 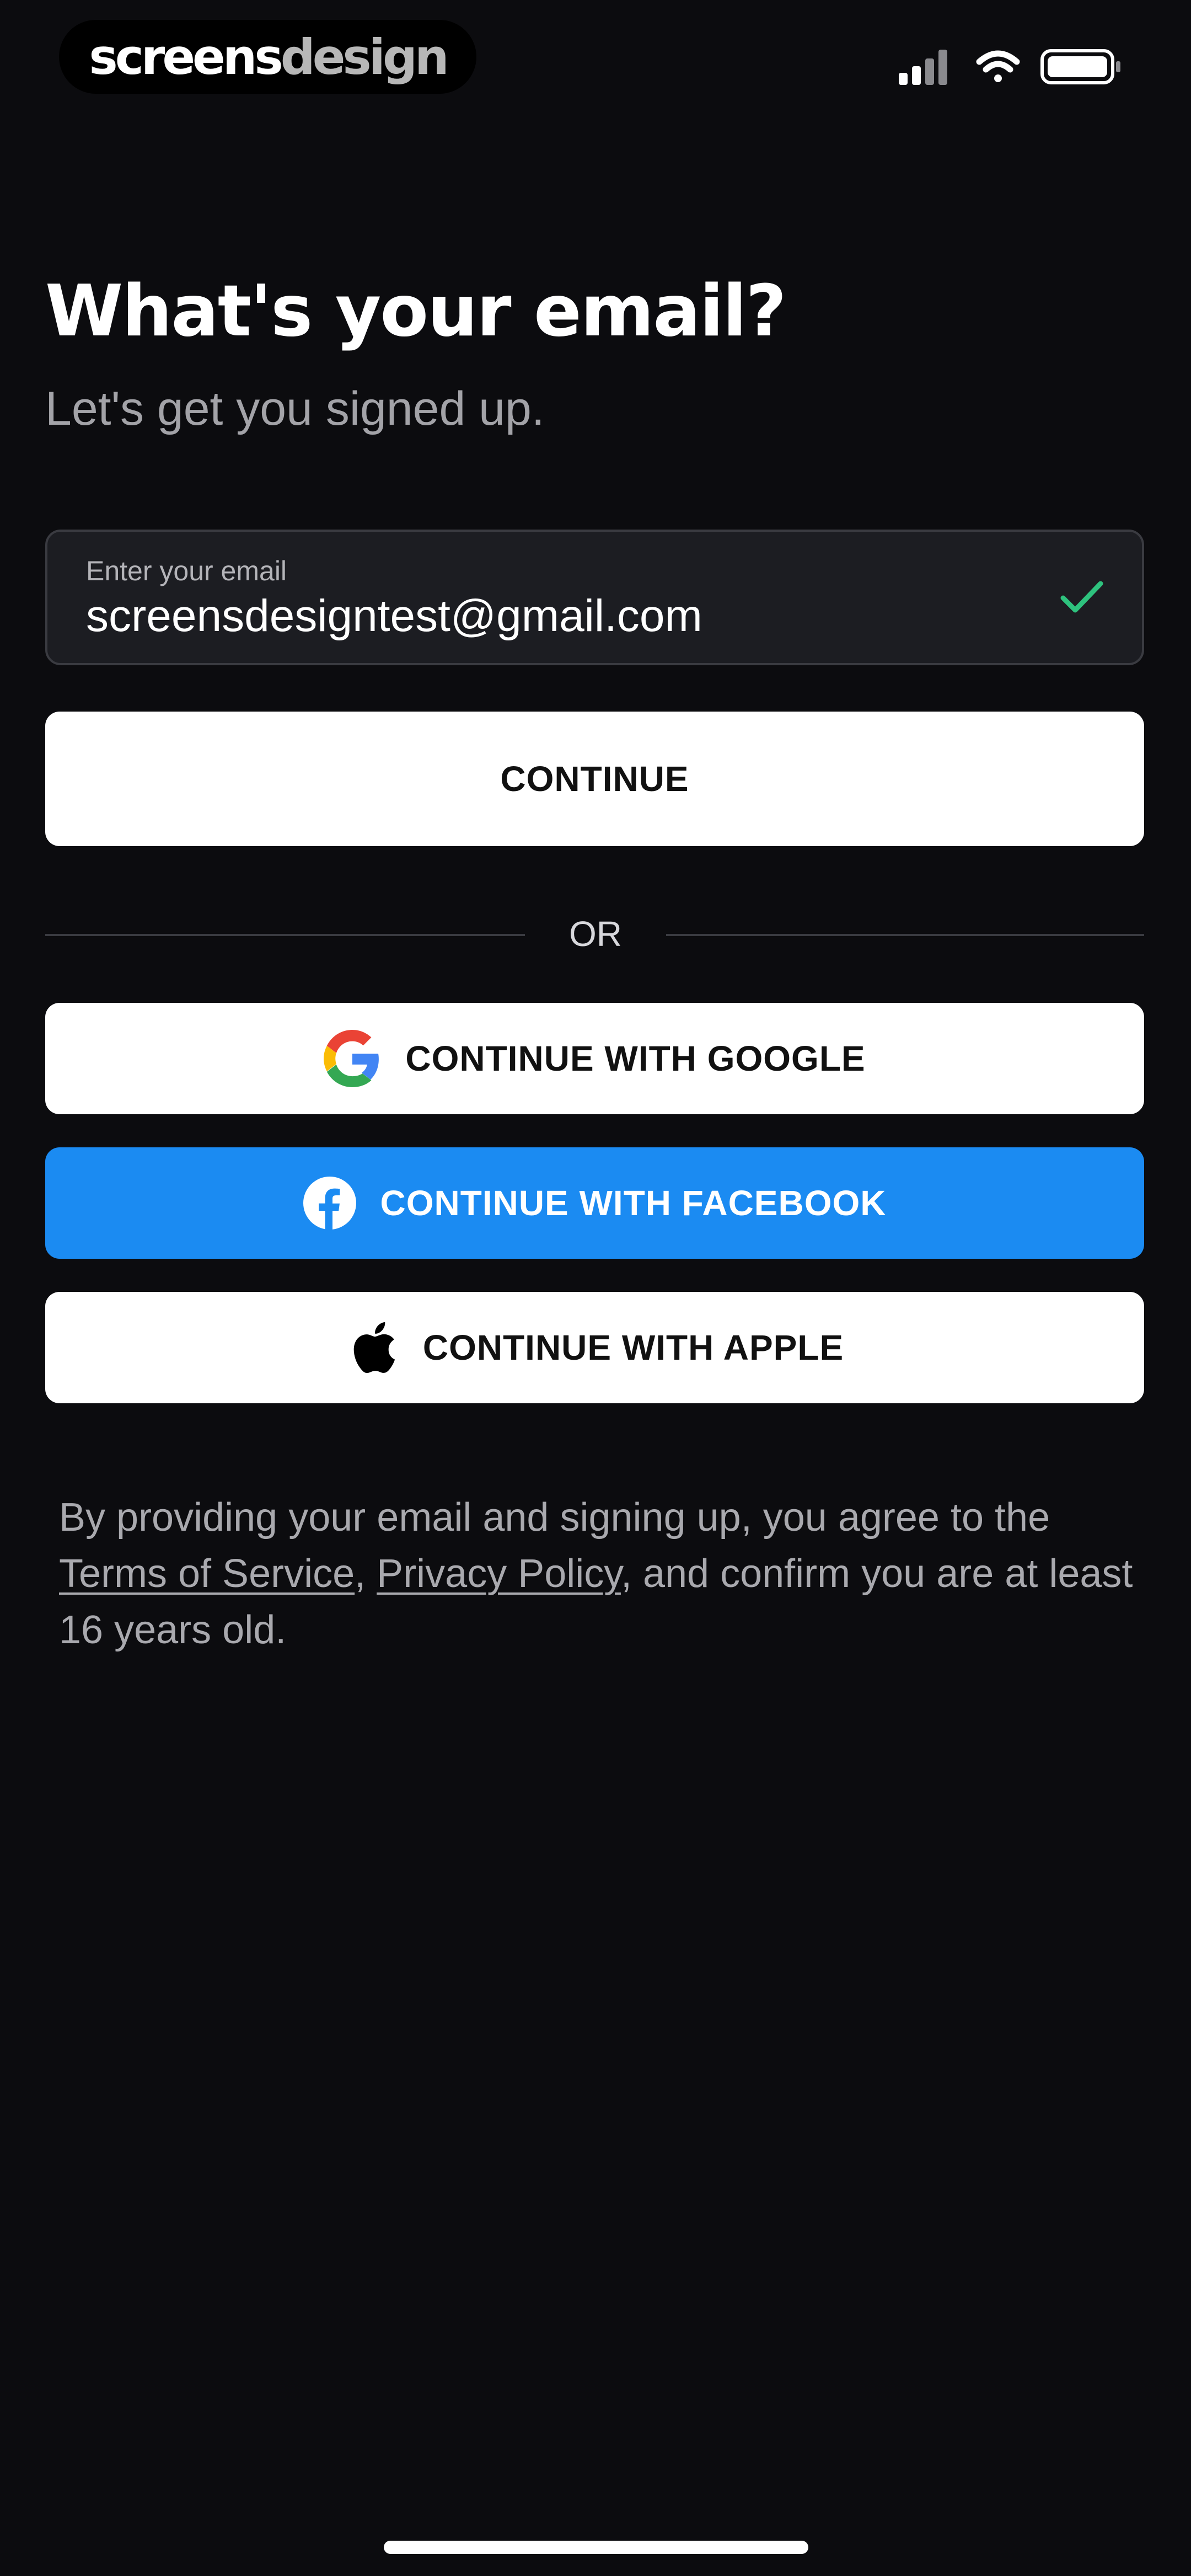 I want to click on battery-icon, so click(x=1080, y=66).